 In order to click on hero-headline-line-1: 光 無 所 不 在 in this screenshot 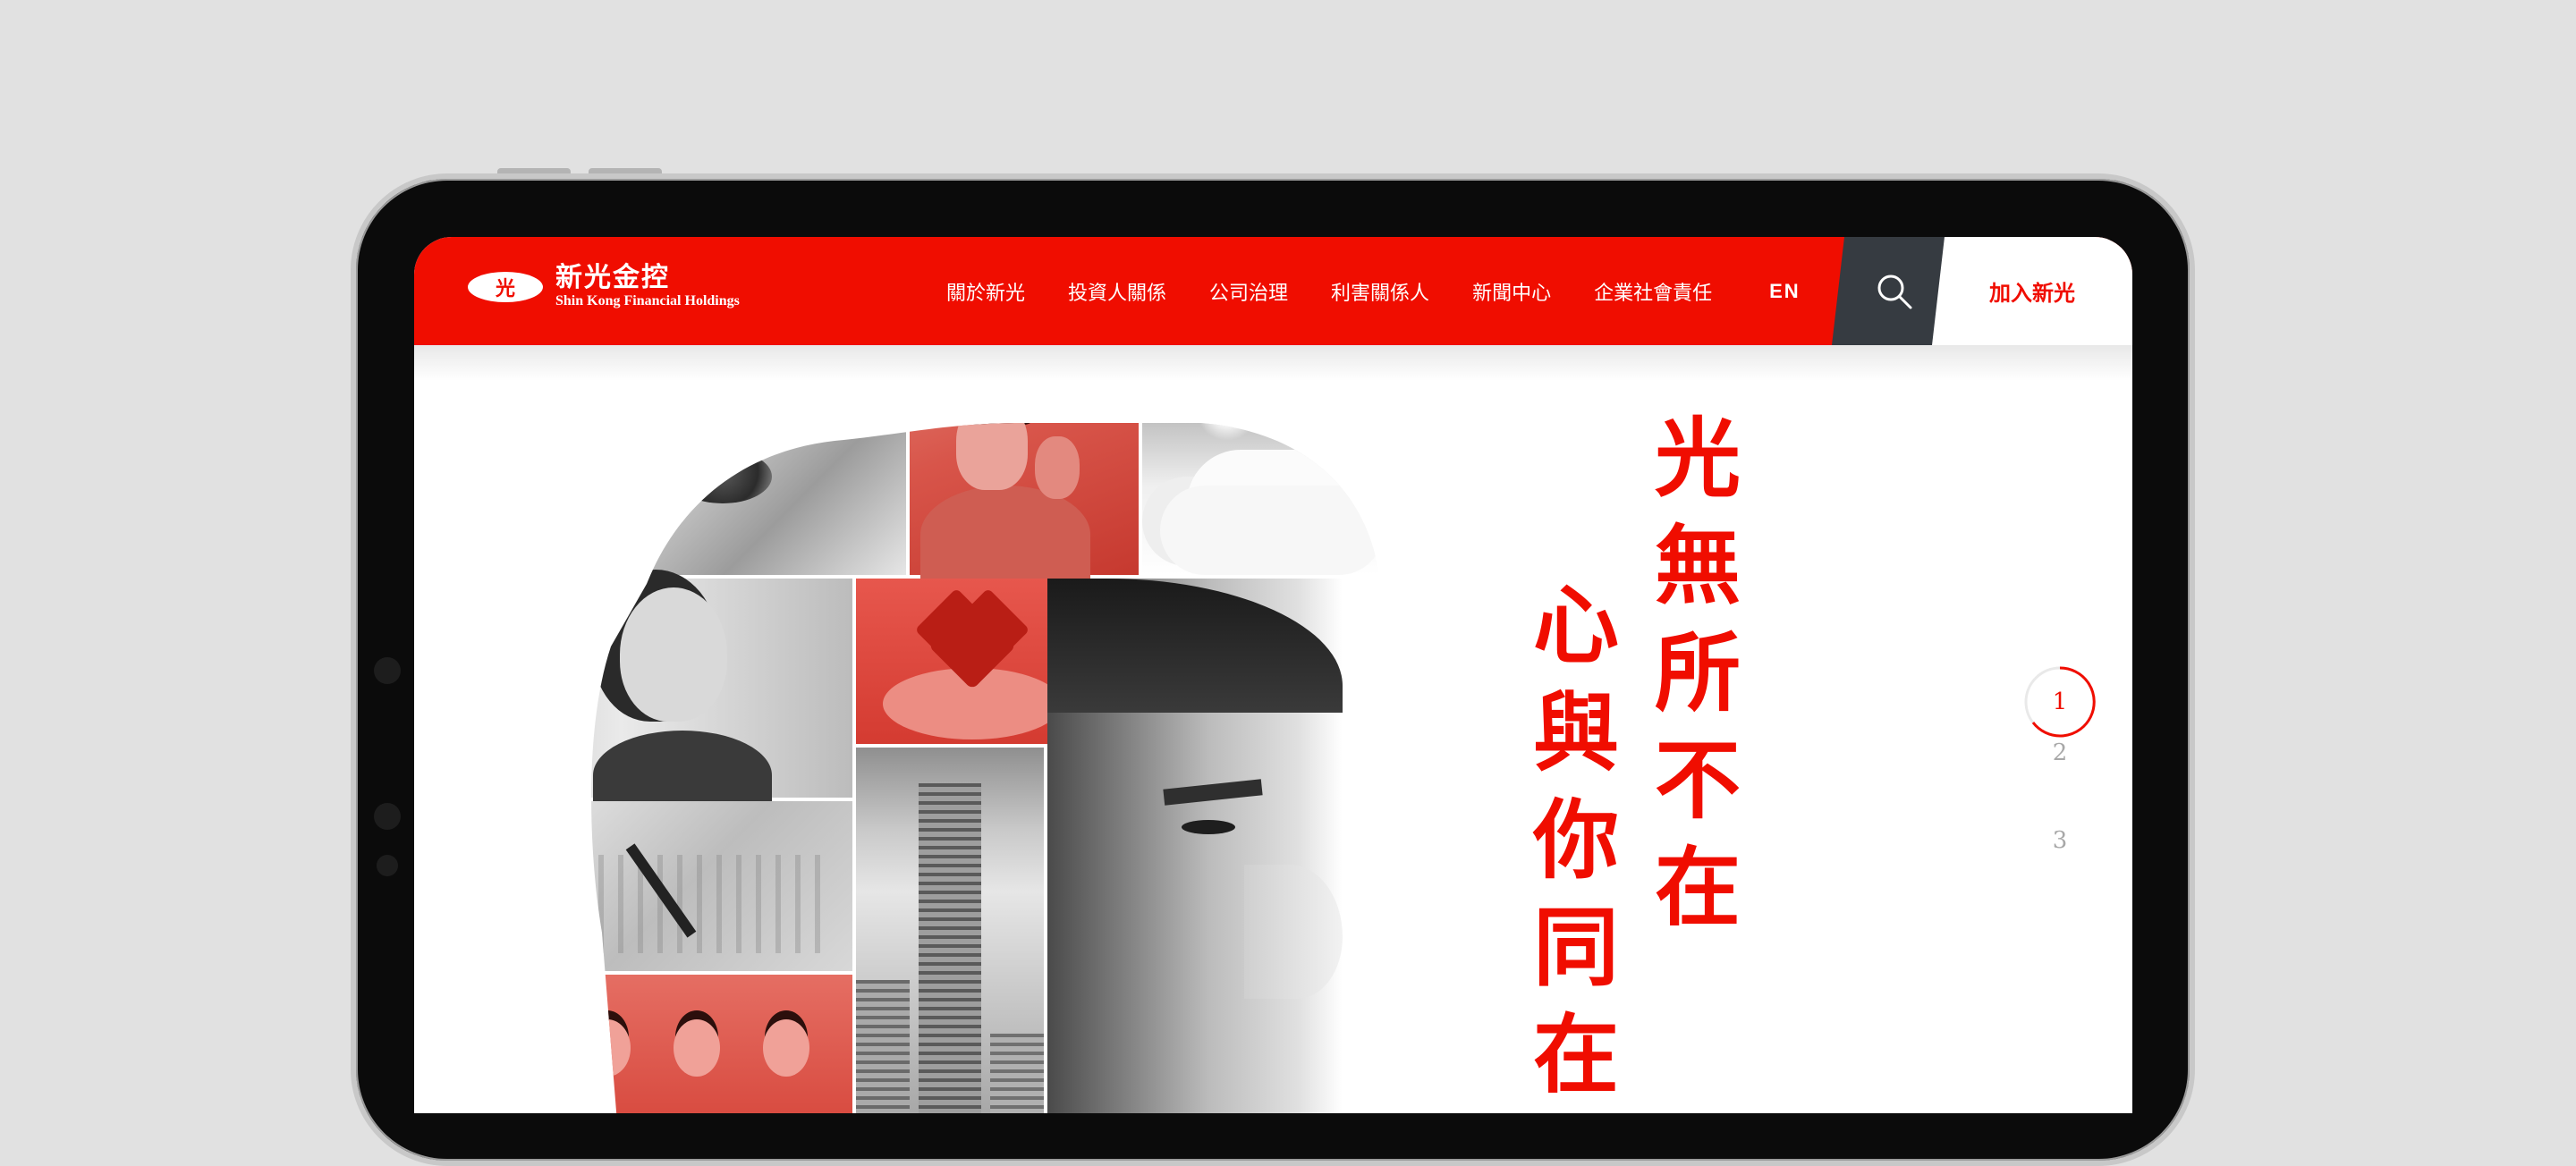, I will do `click(1697, 673)`.